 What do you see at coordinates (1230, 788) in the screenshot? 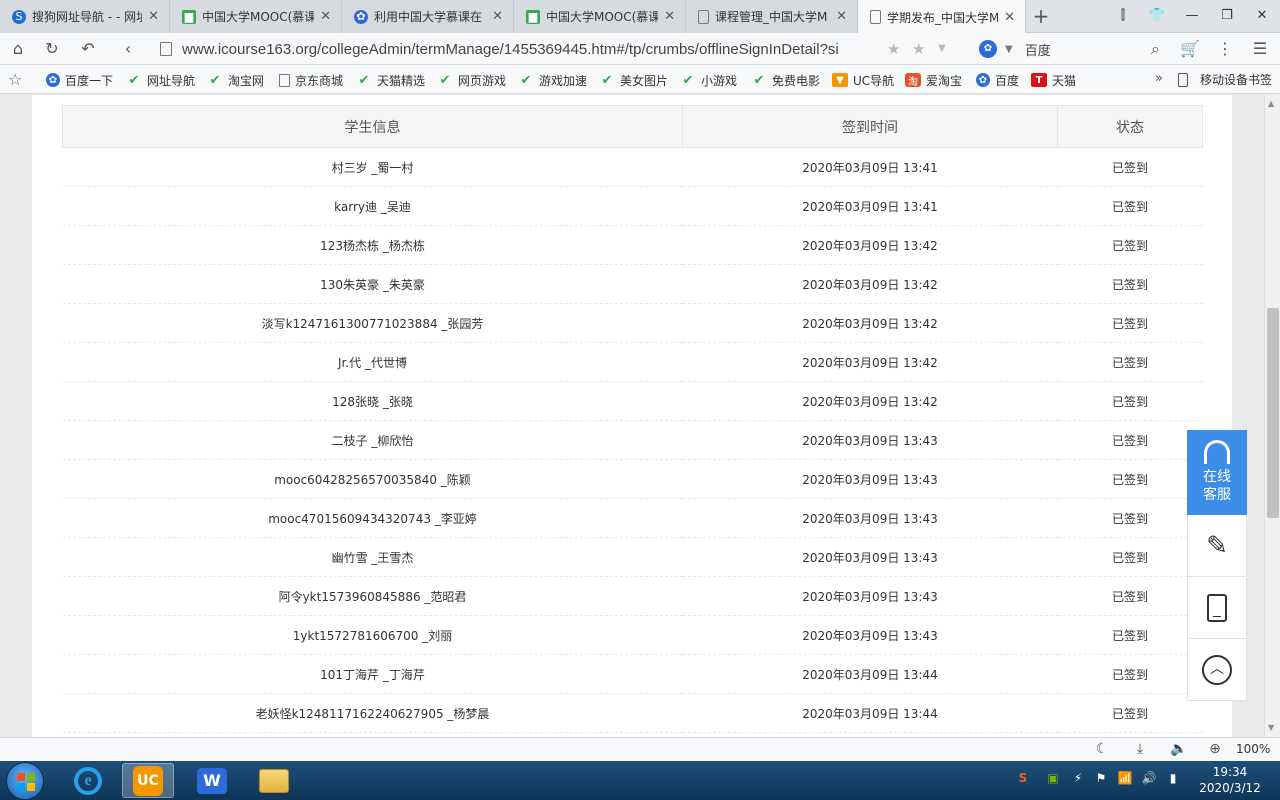
I see `clock-date: 2020/3/12` at bounding box center [1230, 788].